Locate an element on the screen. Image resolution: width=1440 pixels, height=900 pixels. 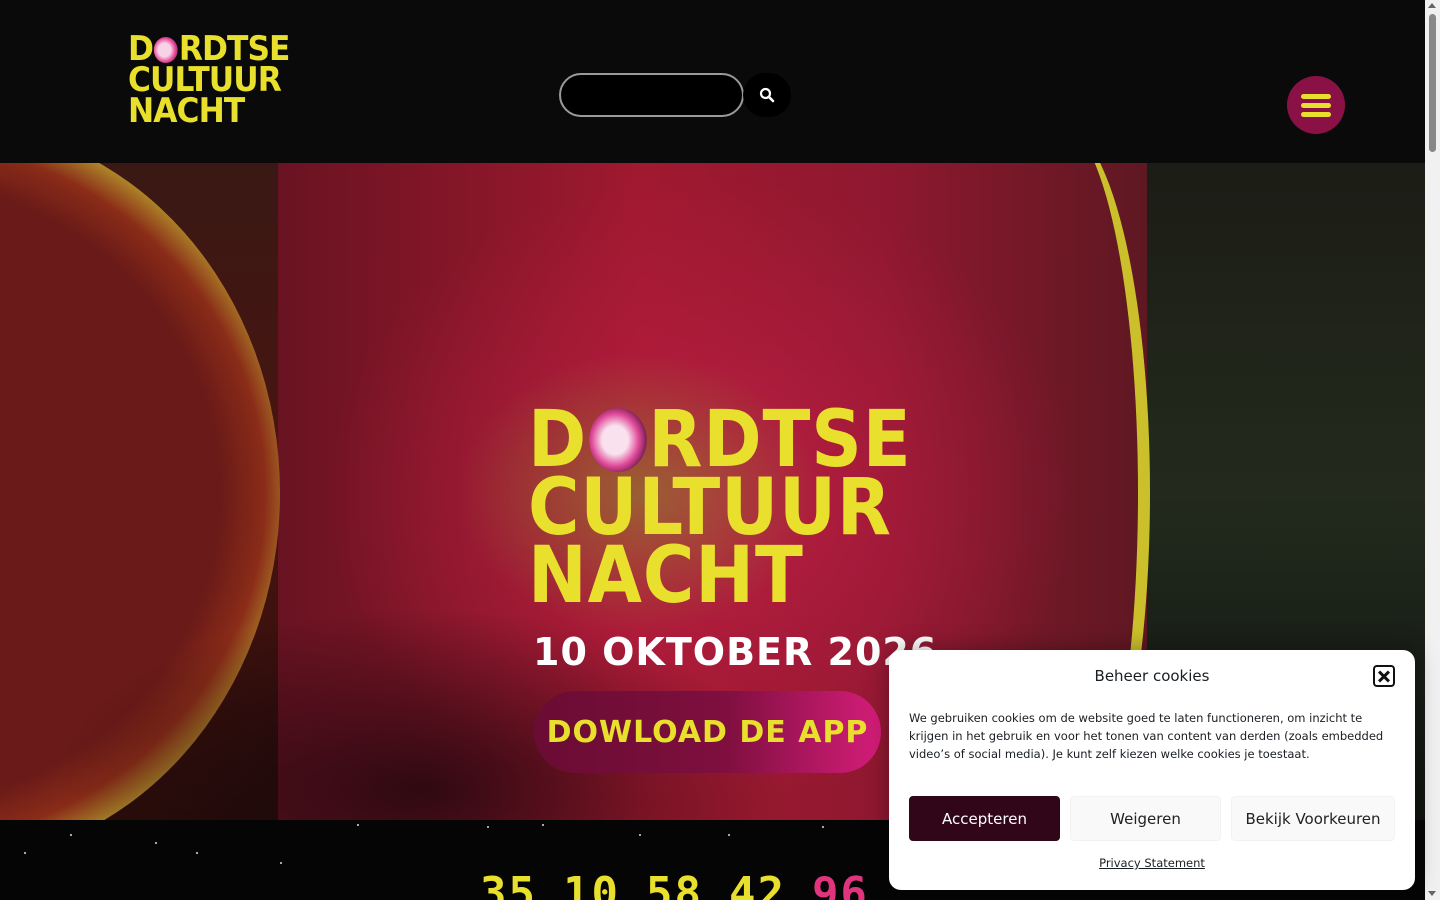
countdown-seconds: 42 is located at coordinates (757, 884).